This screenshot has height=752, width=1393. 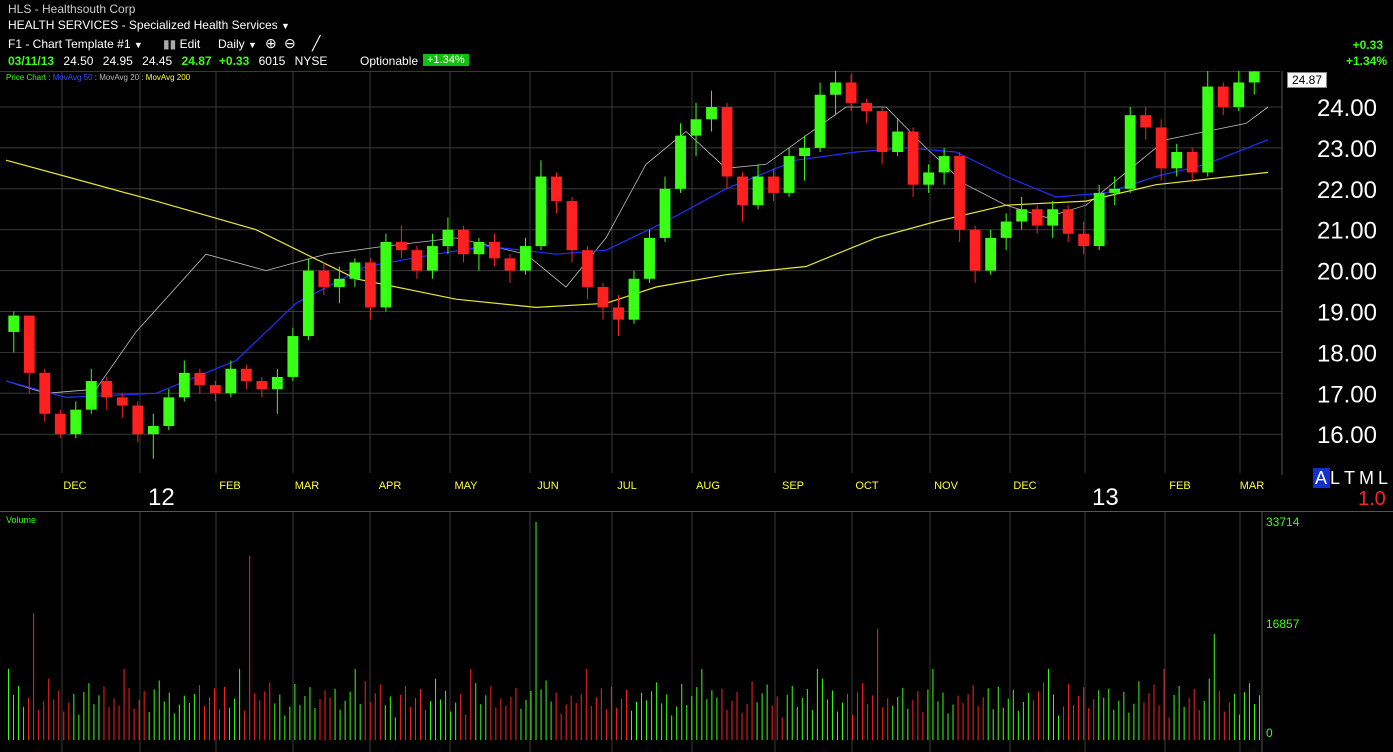 What do you see at coordinates (69, 44) in the screenshot?
I see `template-label: F1 - Chart Template #1` at bounding box center [69, 44].